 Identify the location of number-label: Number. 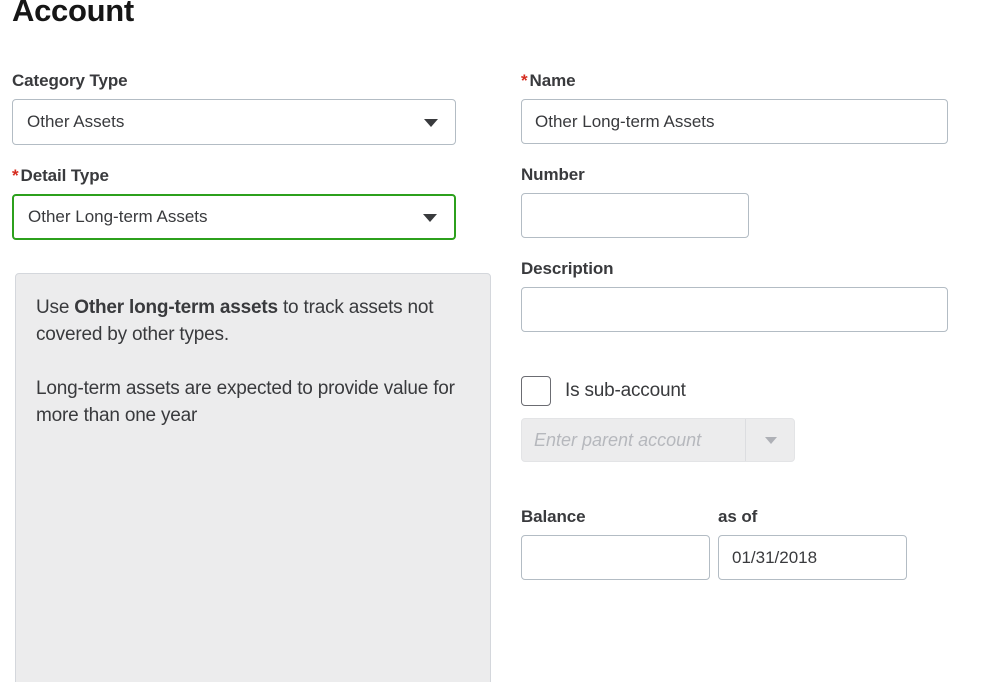
(756, 175).